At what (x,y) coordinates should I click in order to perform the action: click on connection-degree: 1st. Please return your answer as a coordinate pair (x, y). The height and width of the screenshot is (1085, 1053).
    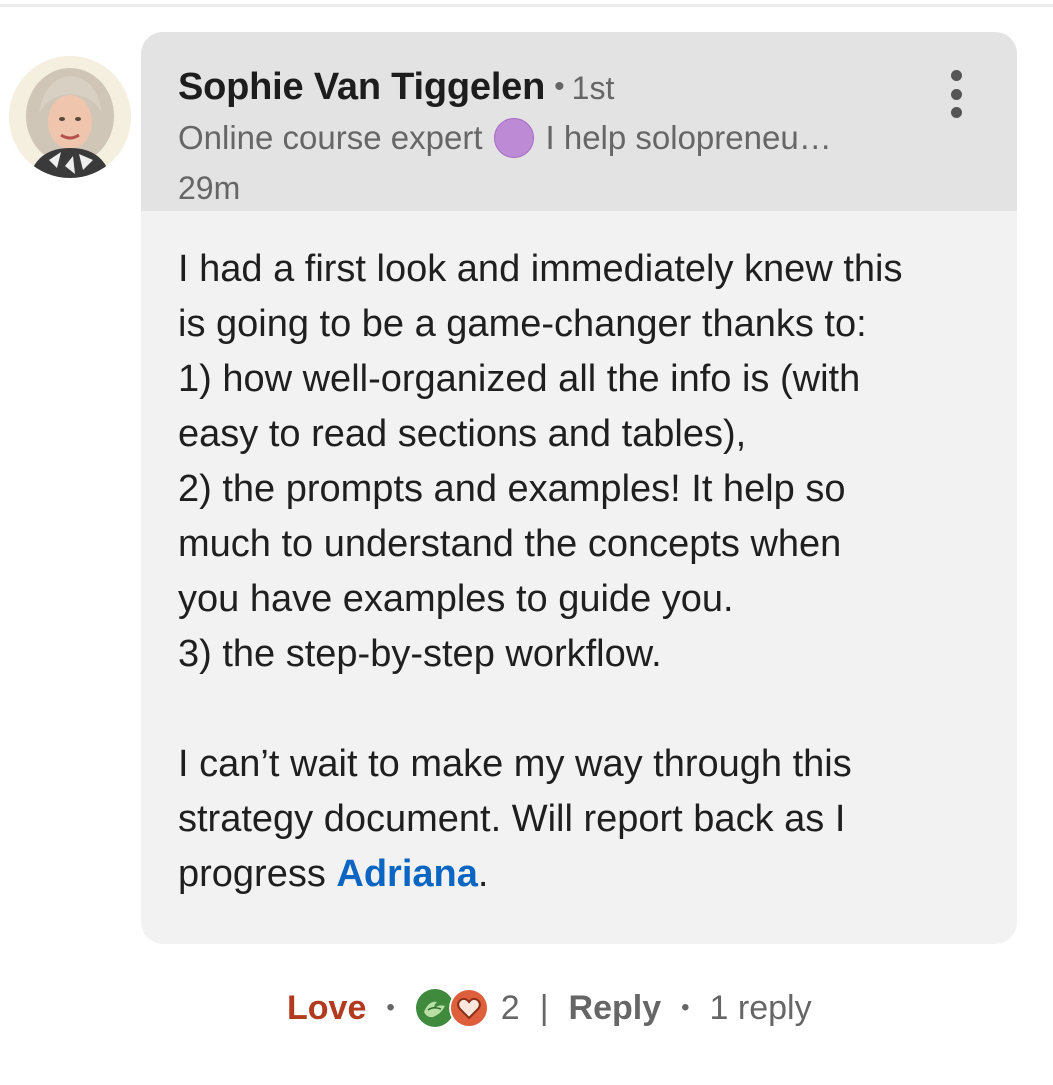
    Looking at the image, I should click on (593, 88).